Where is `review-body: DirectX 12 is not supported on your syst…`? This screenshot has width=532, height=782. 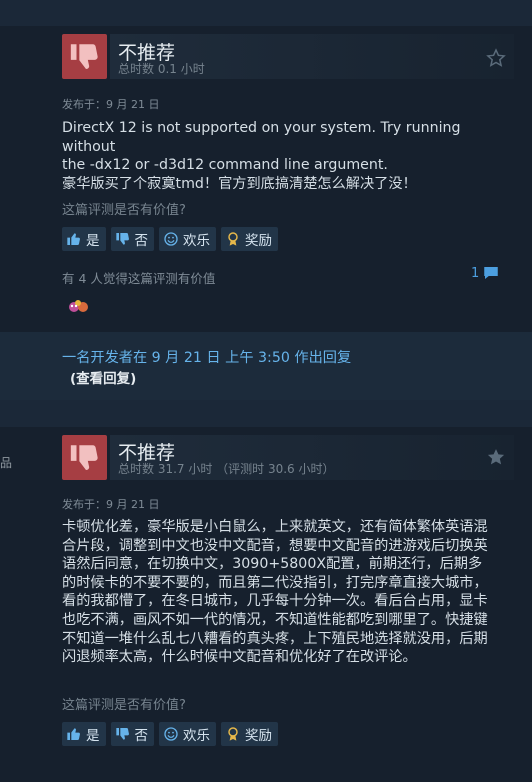
review-body: DirectX 12 is not supported on your syst… is located at coordinates (284, 156).